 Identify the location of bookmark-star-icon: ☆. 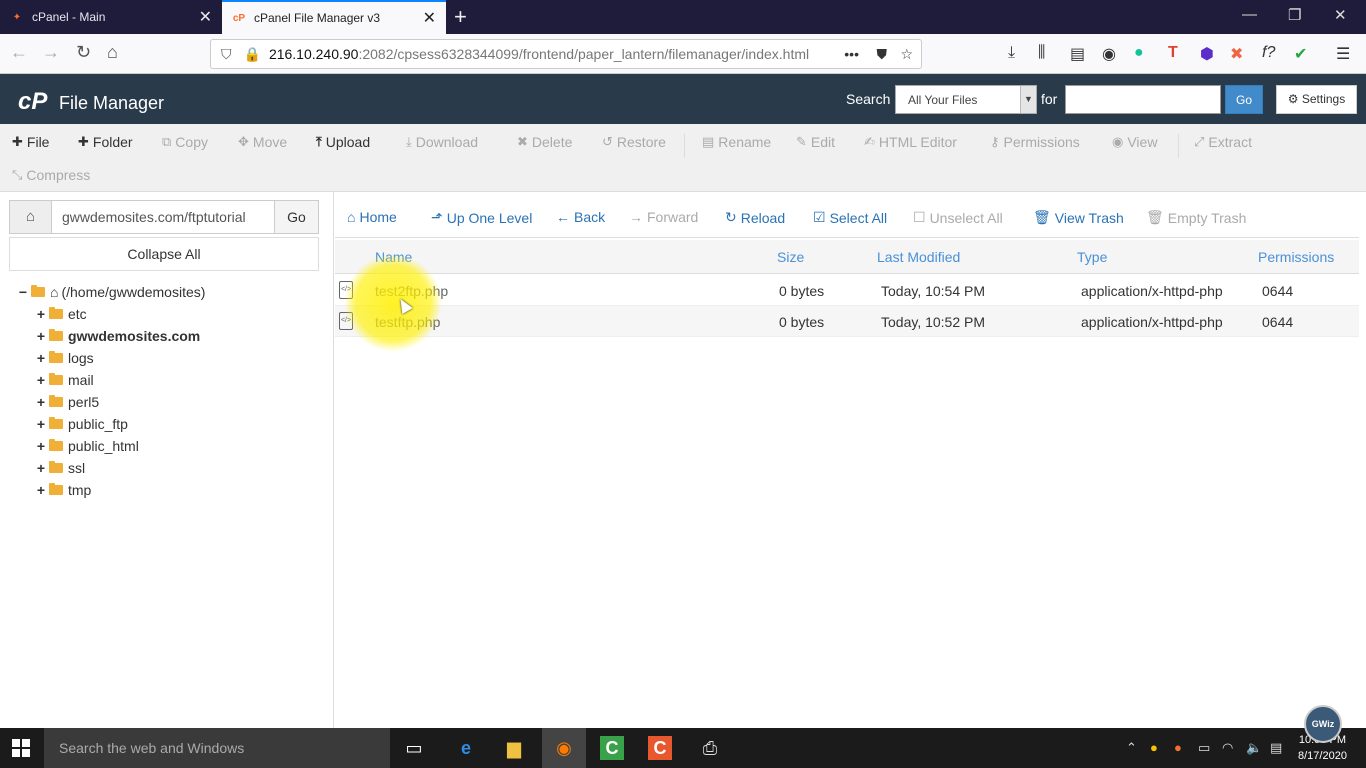
(906, 54).